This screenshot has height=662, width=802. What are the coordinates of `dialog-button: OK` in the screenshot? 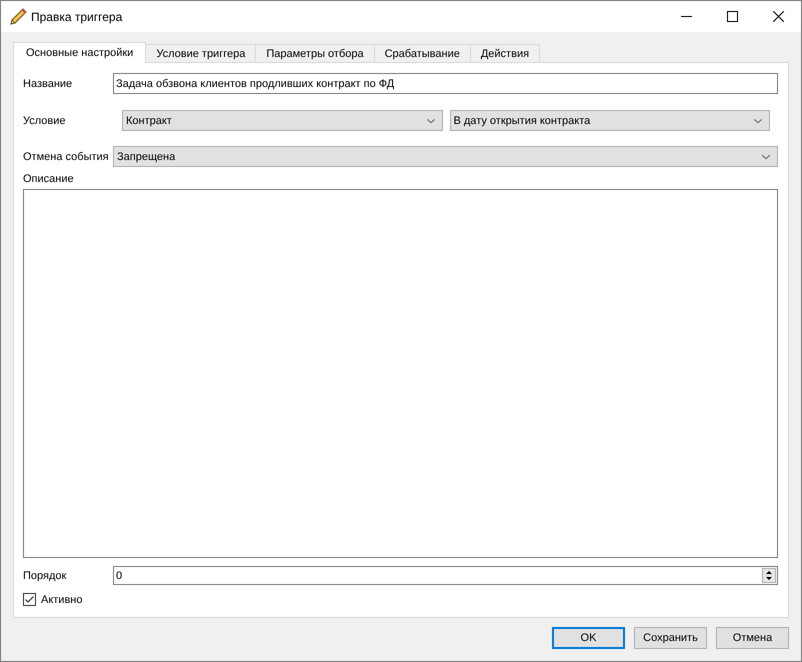 It's located at (588, 638).